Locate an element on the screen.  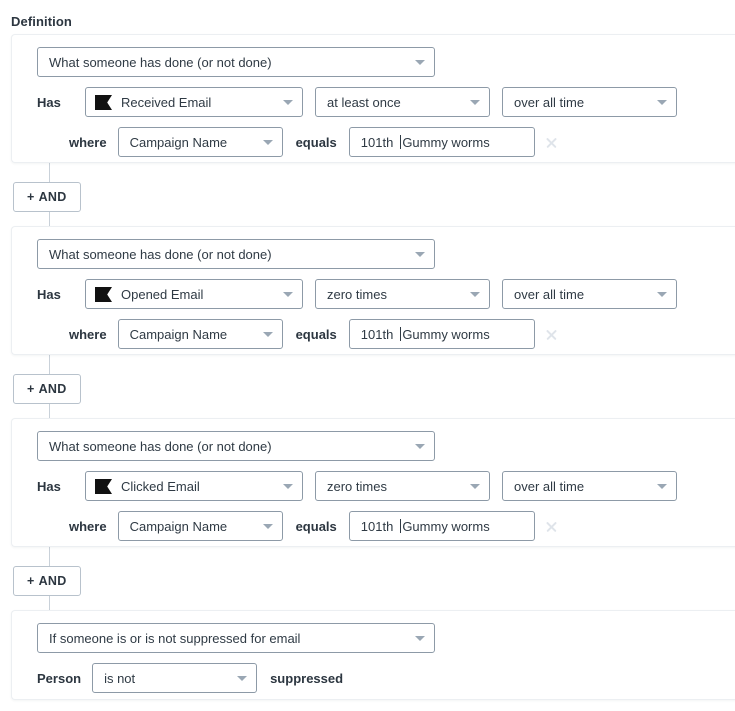
metric-select-3: Clicked Email is located at coordinates (194, 486).